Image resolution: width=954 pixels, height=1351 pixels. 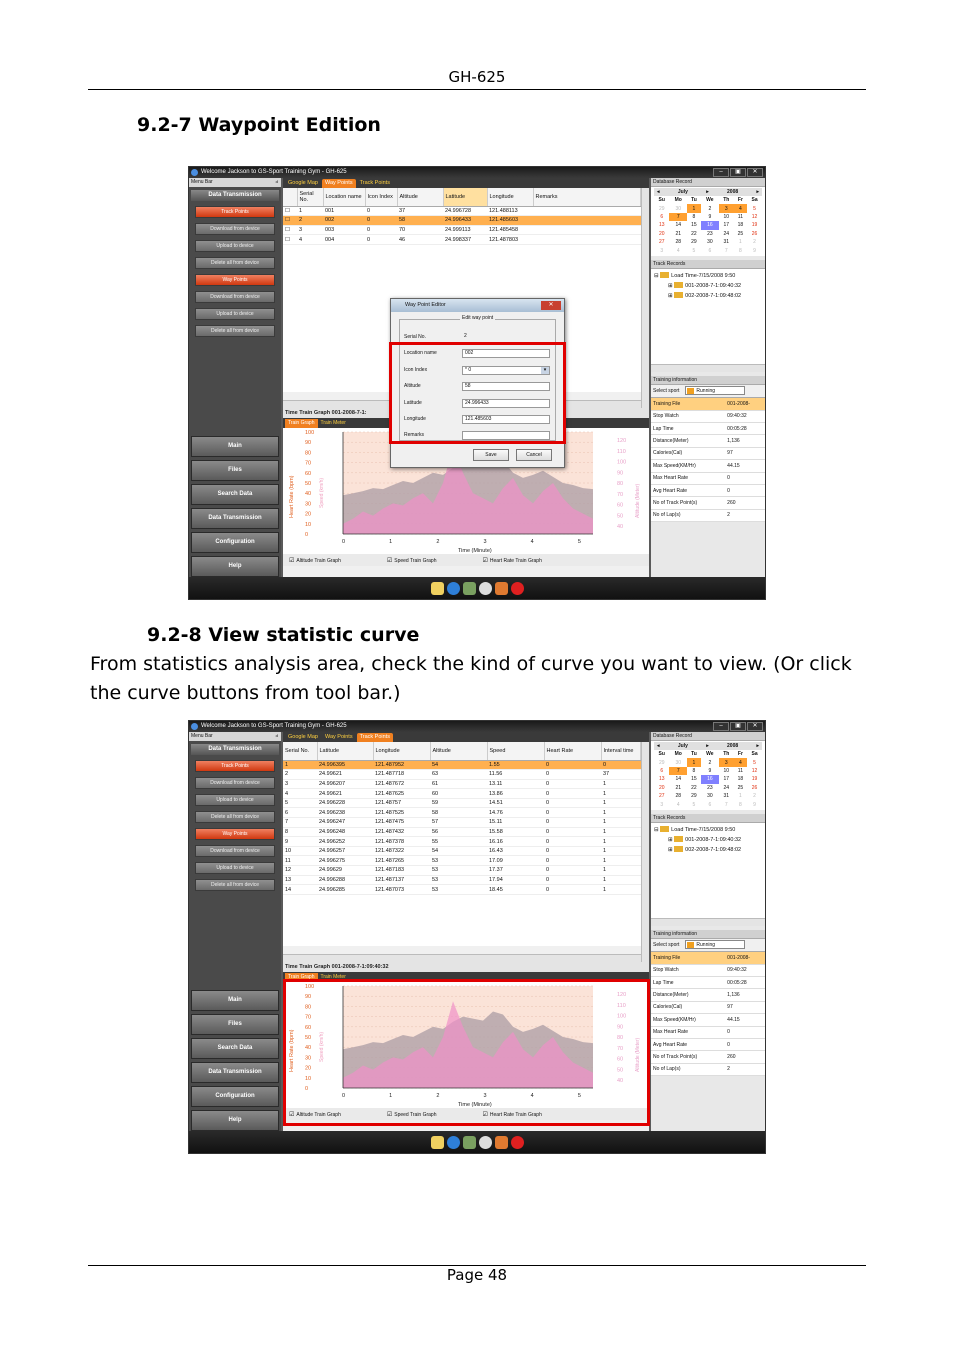 I want to click on table-row: ☐ 3 003 0 70 24.999113 121.485458, so click(x=462, y=230).